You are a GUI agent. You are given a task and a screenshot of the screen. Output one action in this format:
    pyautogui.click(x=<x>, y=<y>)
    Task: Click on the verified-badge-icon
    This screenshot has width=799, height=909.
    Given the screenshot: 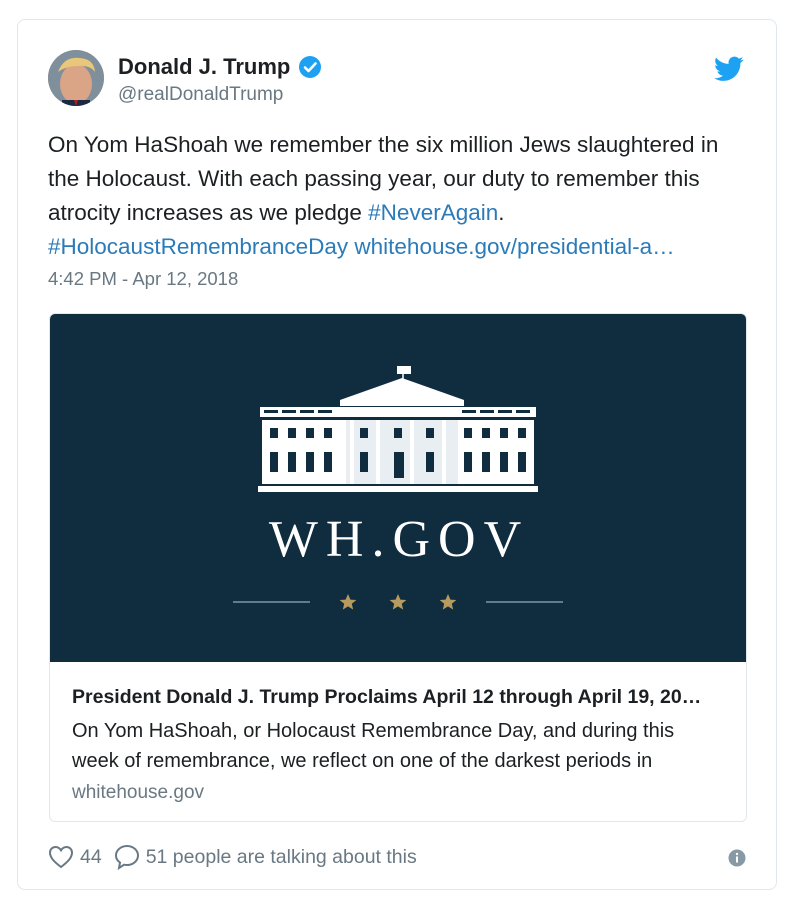 What is the action you would take?
    pyautogui.click(x=310, y=67)
    